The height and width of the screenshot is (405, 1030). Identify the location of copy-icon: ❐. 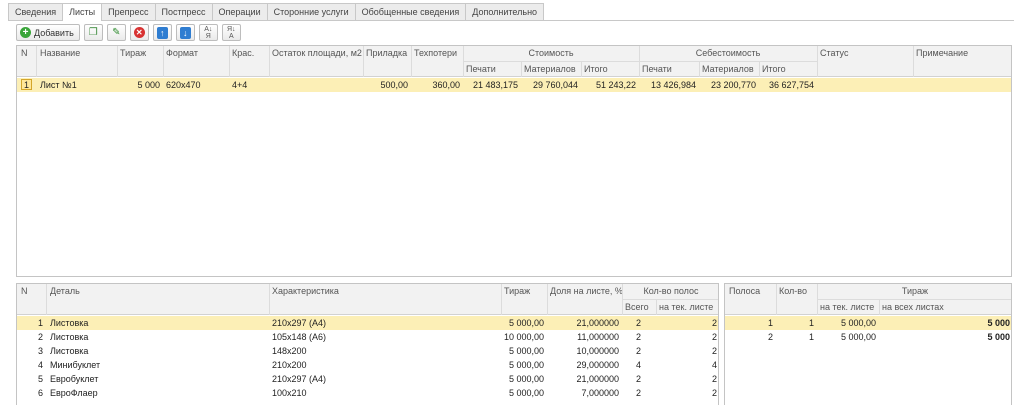
(93, 32).